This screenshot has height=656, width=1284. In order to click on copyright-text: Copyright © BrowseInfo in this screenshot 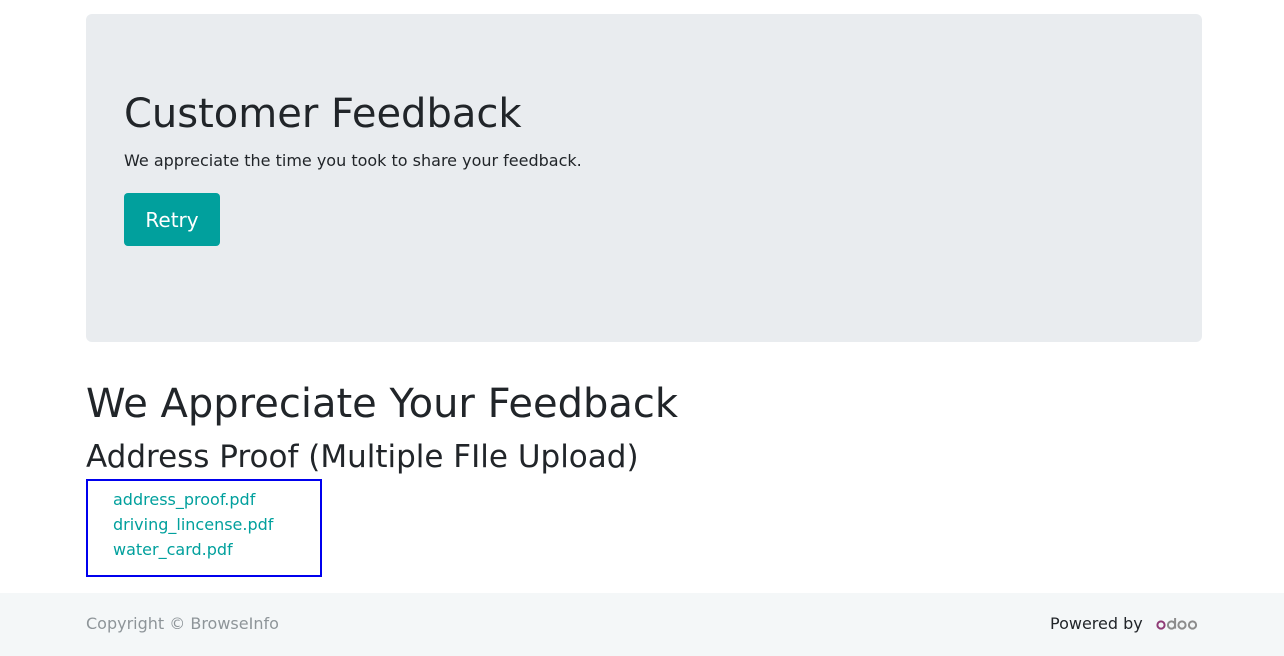, I will do `click(182, 623)`.